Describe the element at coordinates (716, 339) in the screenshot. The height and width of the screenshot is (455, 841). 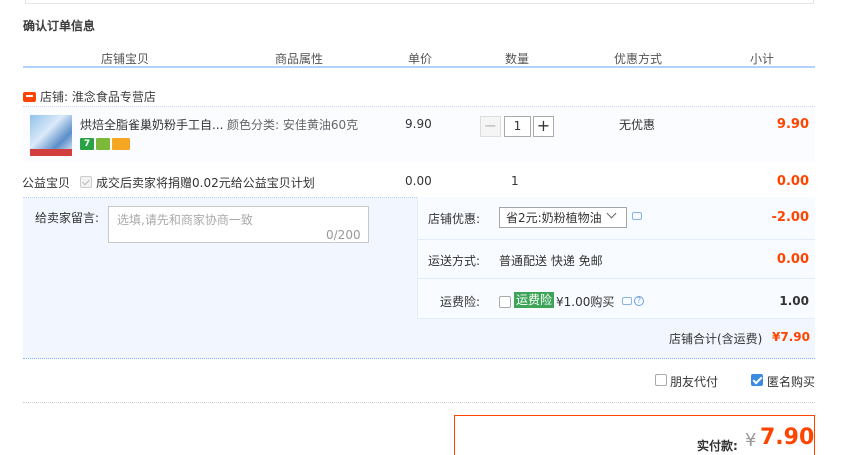
I see `shop-total-label: 店铺合计(含运费)` at that location.